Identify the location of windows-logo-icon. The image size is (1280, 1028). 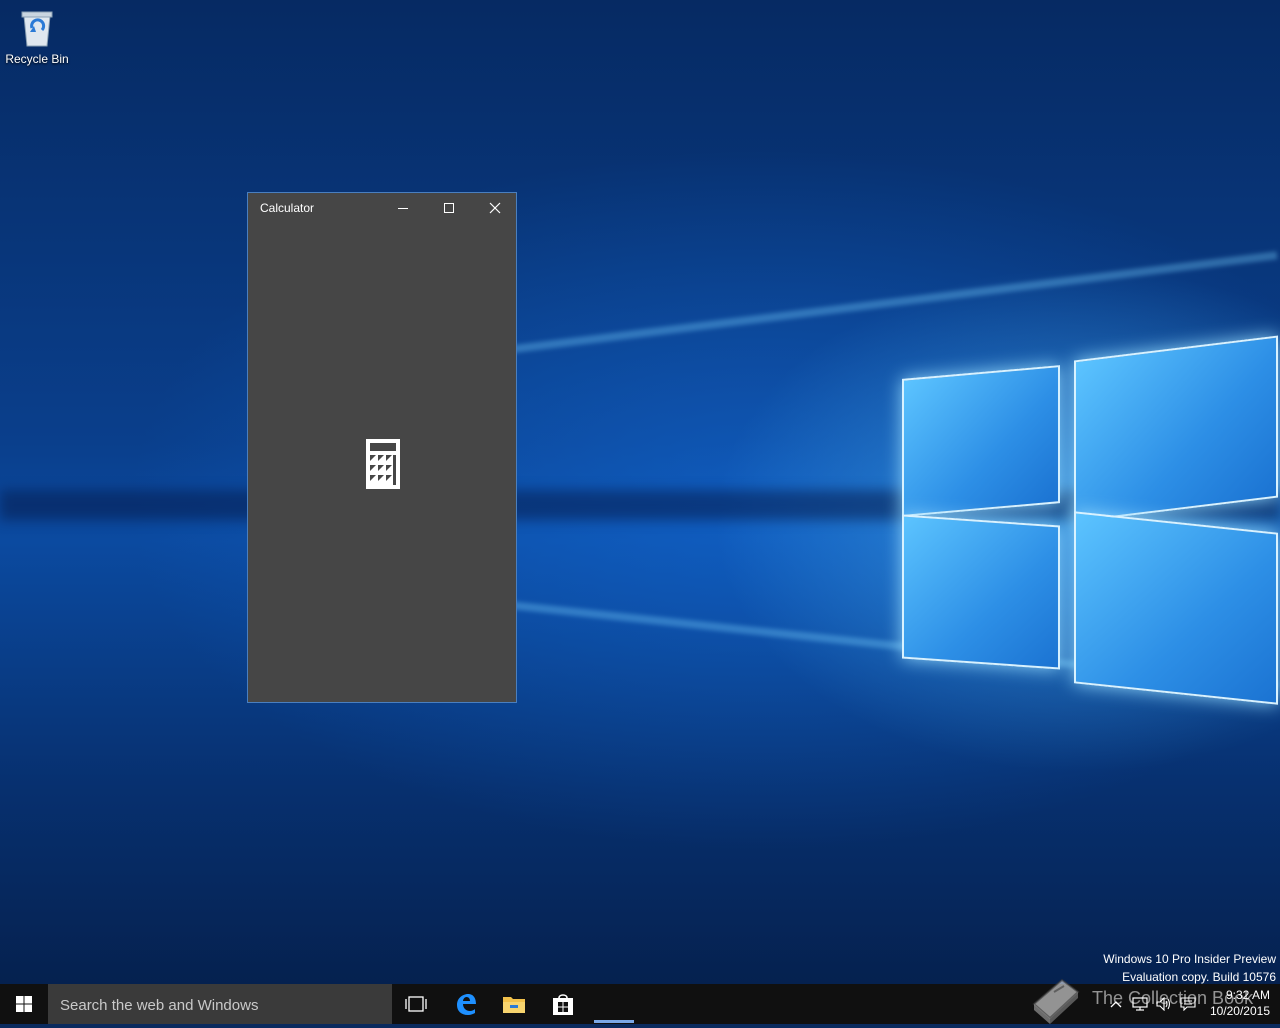
(24, 1004).